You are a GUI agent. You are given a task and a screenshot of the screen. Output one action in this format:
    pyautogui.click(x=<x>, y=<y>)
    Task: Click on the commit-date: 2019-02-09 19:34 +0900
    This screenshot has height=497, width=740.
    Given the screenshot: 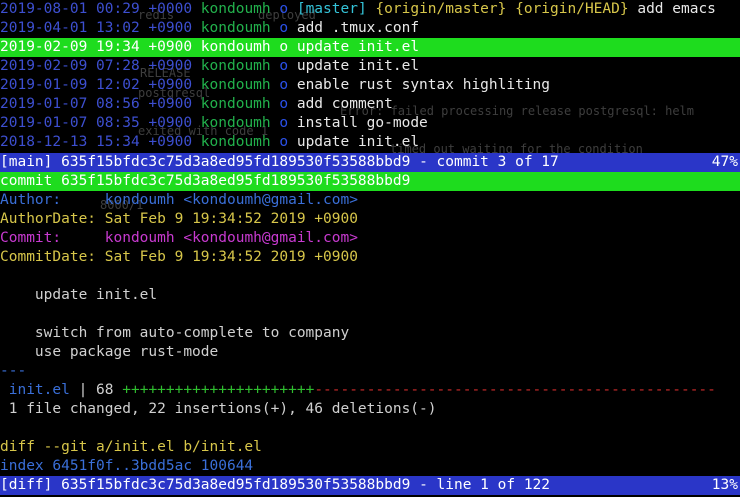 What is the action you would take?
    pyautogui.click(x=96, y=47)
    